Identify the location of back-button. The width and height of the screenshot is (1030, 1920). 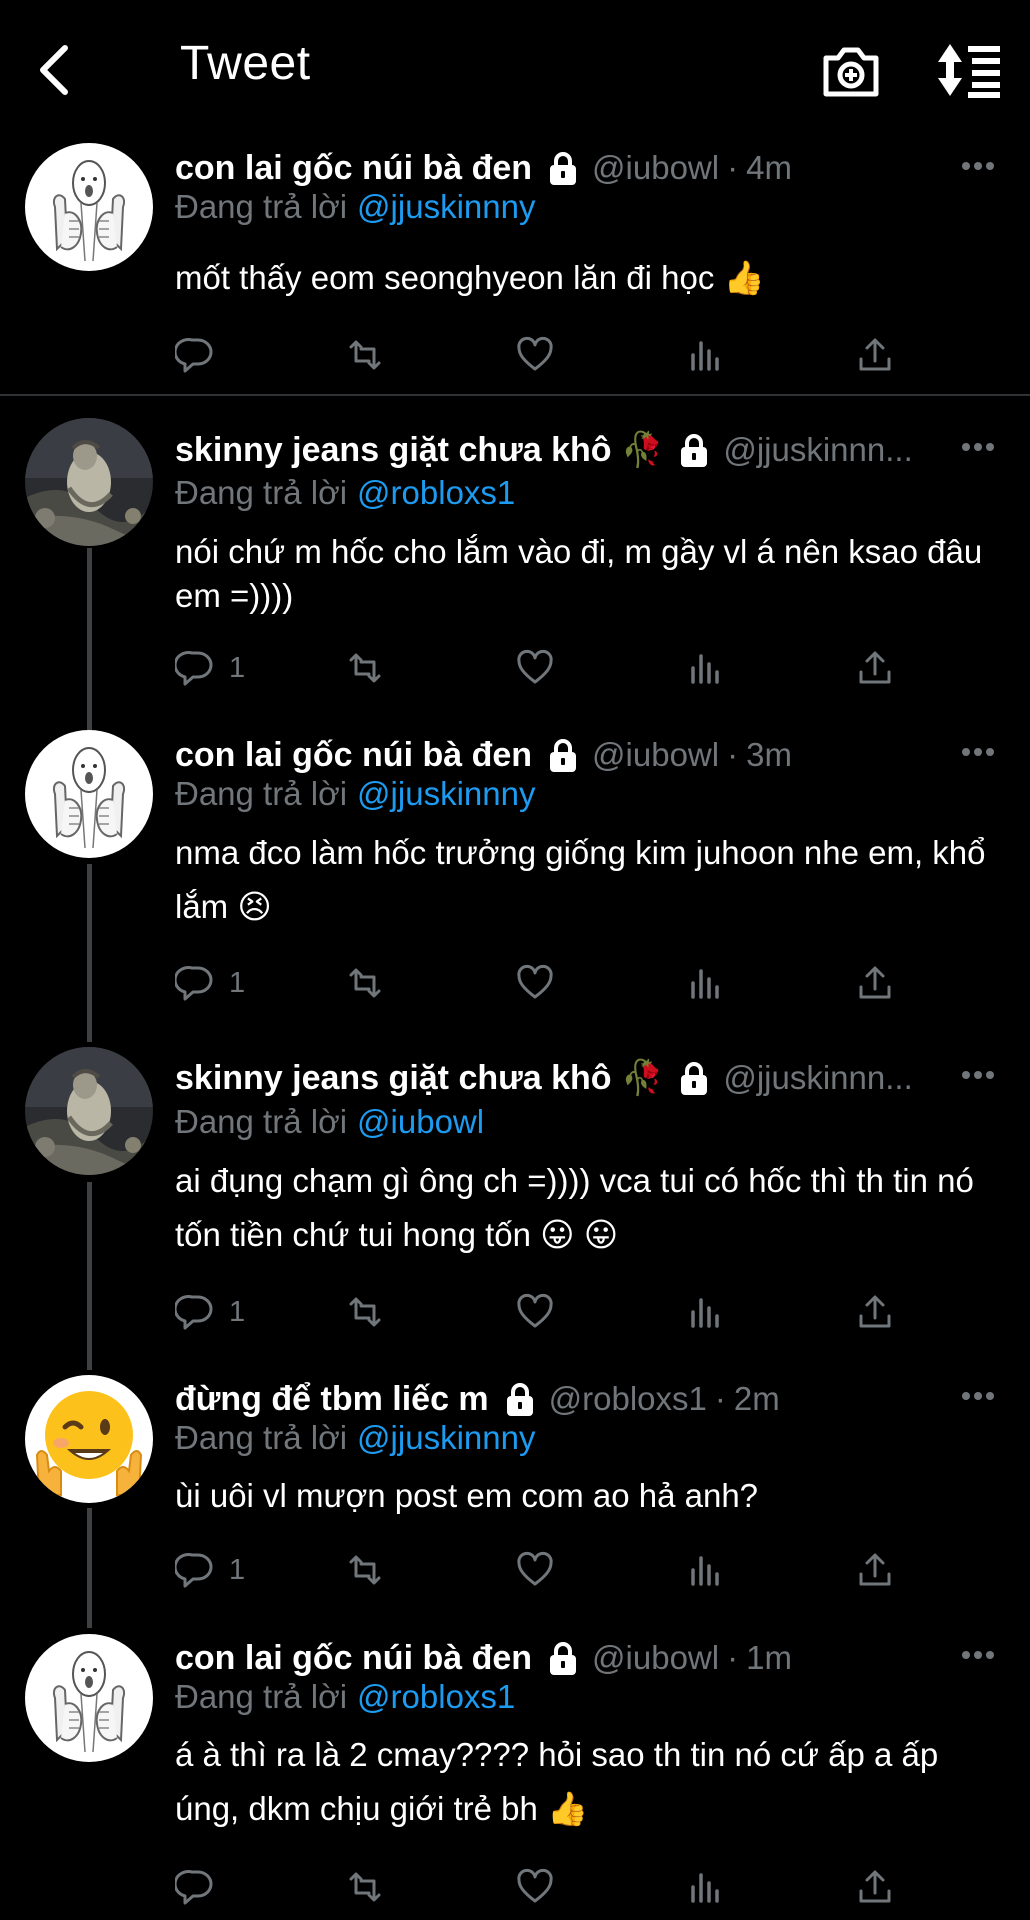
(55, 70).